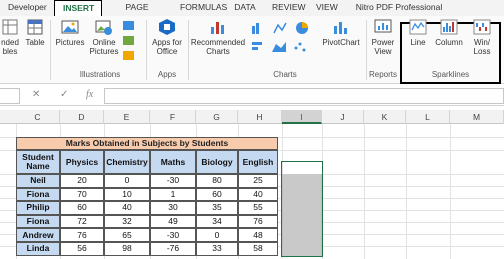 This screenshot has width=504, height=259. Describe the element at coordinates (258, 208) in the screenshot. I see `mark-cell: 55` at that location.